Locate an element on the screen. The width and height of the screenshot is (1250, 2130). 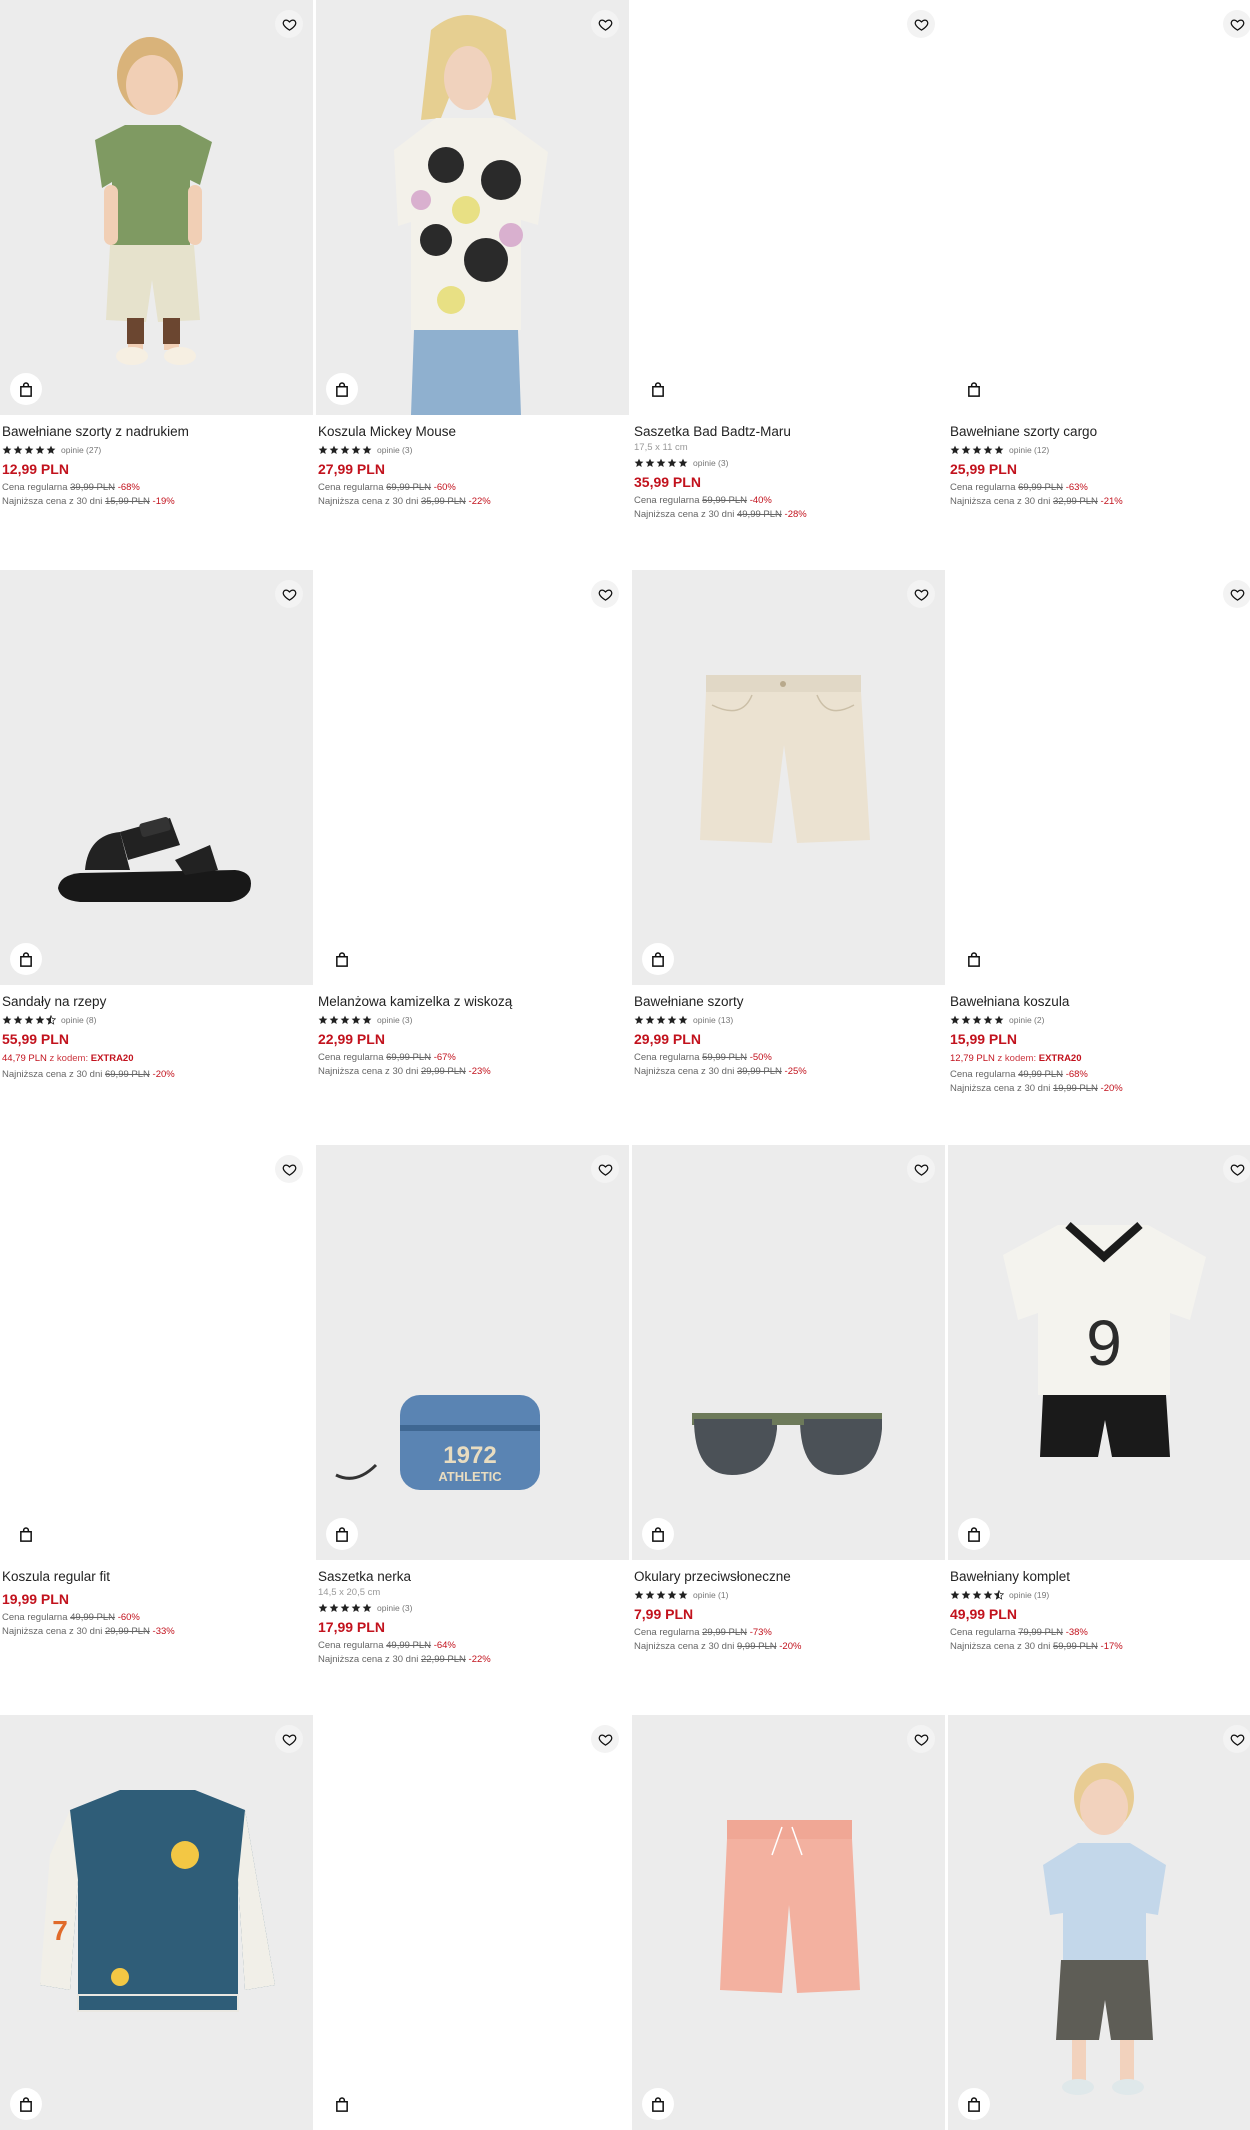
product-rating: opinie (27) is located at coordinates (157, 449).